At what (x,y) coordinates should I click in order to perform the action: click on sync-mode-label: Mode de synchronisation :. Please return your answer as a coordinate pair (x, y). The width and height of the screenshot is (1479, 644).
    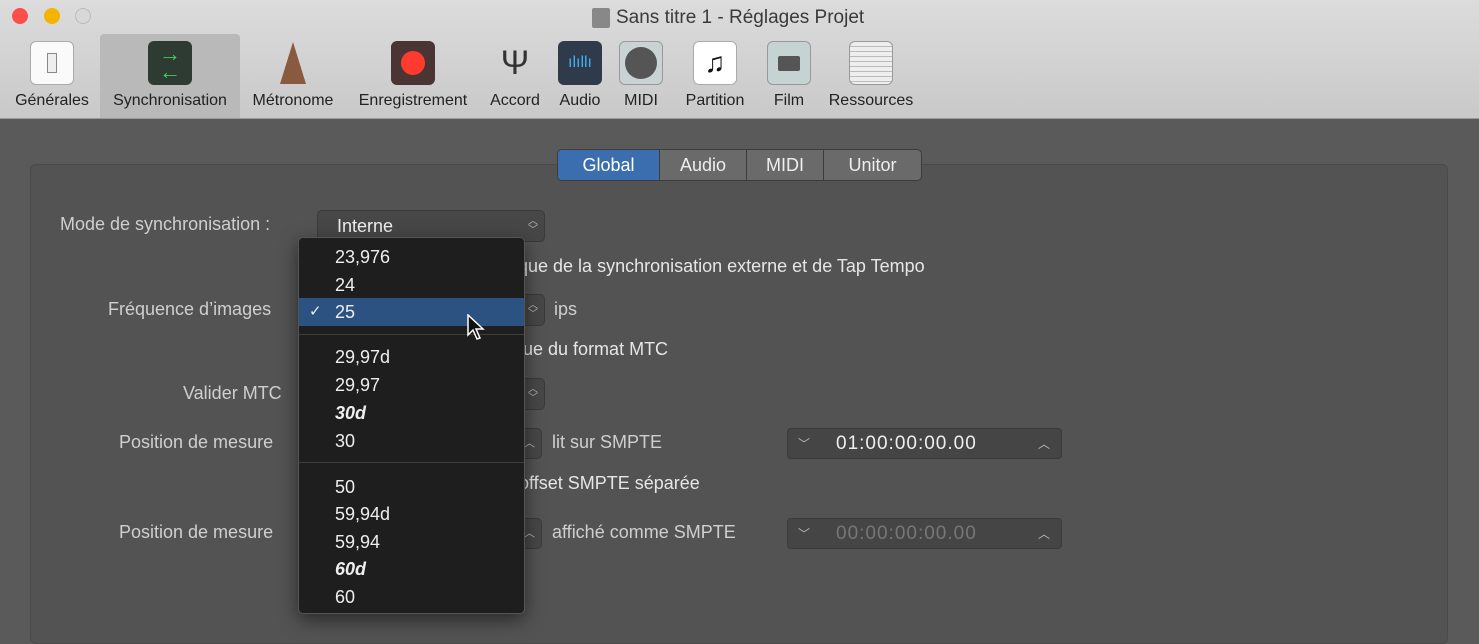
    Looking at the image, I should click on (165, 224).